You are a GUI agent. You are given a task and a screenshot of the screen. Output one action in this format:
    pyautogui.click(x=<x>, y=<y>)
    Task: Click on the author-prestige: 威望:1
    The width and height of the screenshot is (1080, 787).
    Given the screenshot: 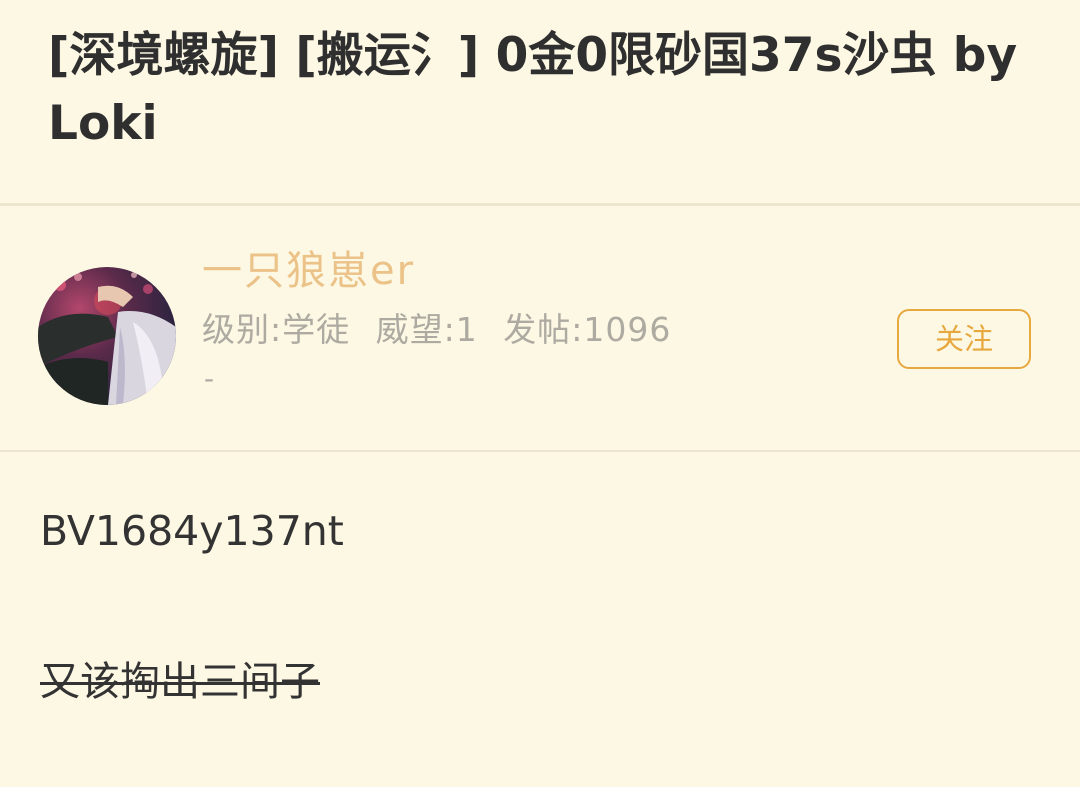 What is the action you would take?
    pyautogui.click(x=426, y=329)
    